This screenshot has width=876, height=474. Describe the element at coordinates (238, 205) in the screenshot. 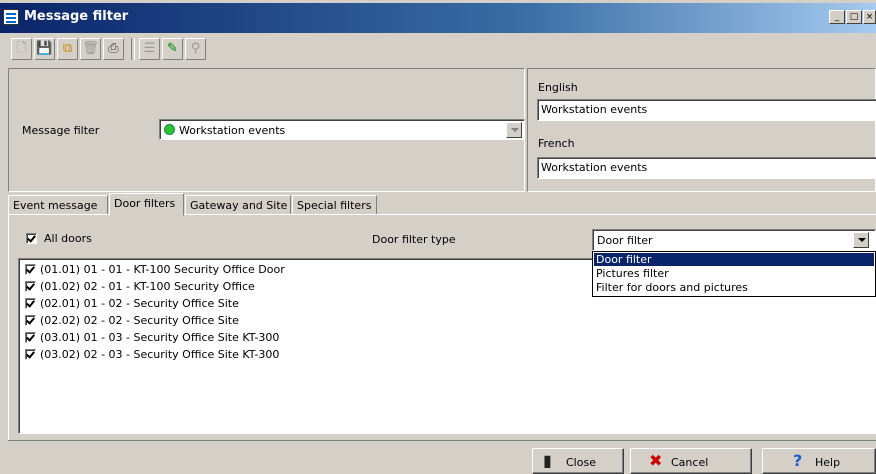

I see `tab-gateway-and-site: Gateway and Site` at that location.